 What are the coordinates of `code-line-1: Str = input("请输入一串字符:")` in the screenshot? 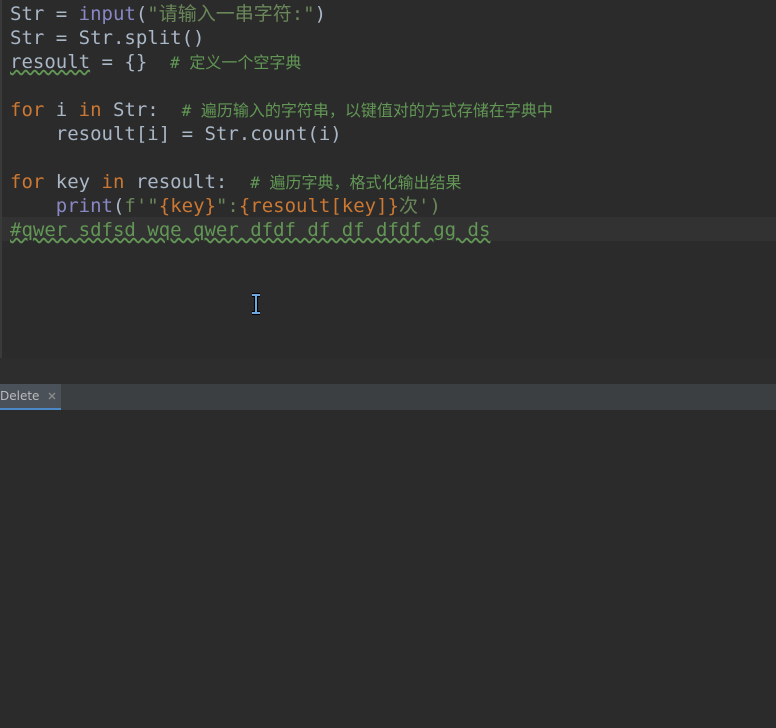 It's located at (168, 14).